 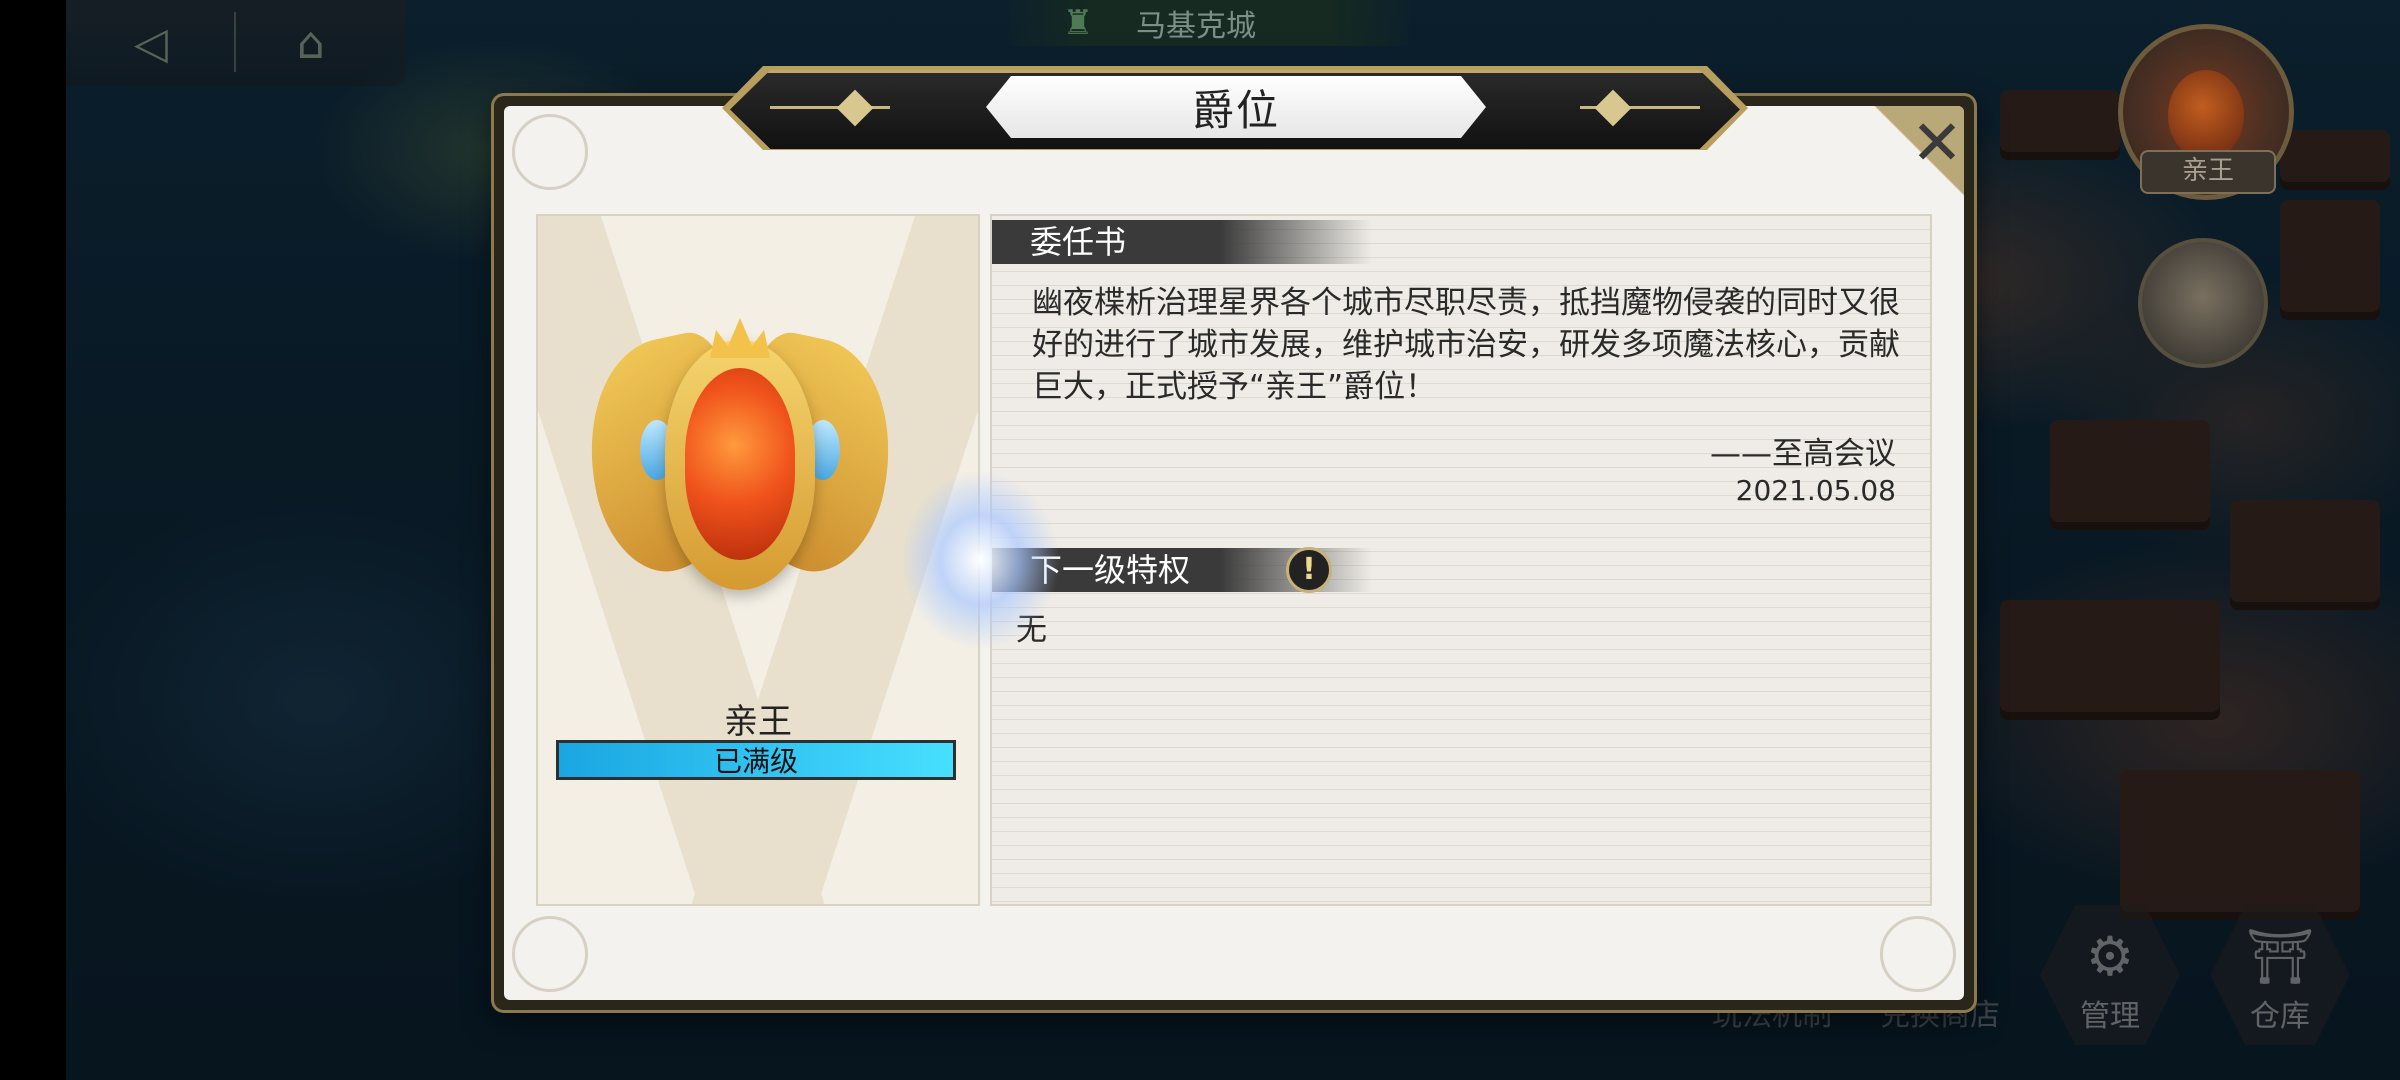 I want to click on warehouse-icon: ⛩, so click(x=2280, y=956).